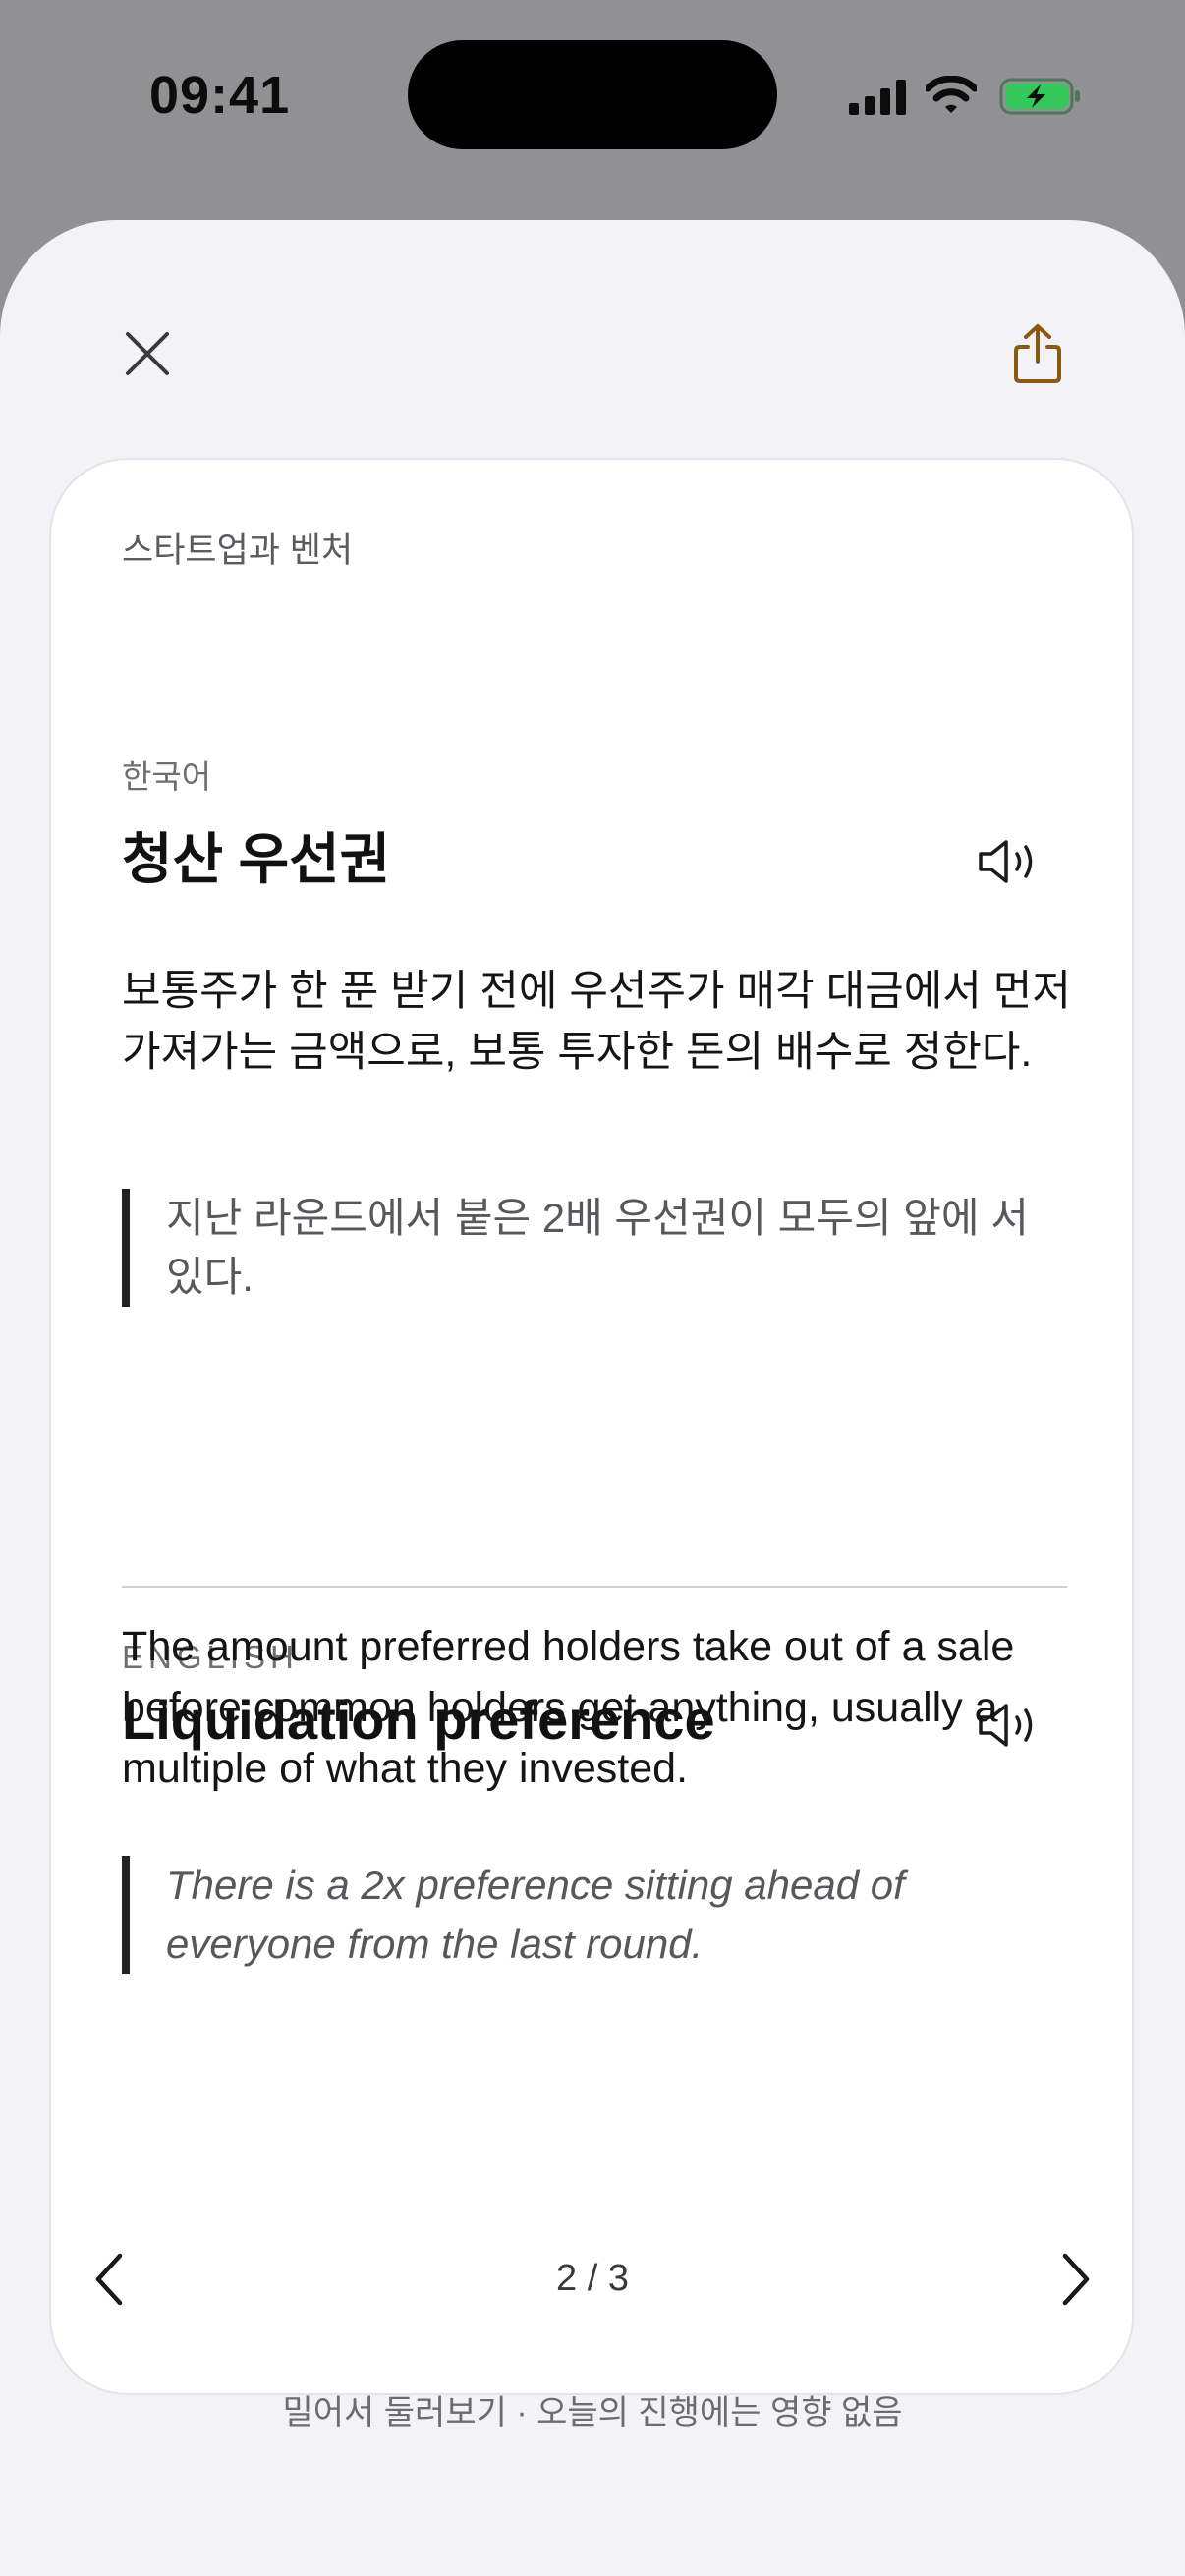 The width and height of the screenshot is (1185, 2576). I want to click on swipe-hint: 밀어서 둘러보기 · 오늘의 진행에는 영향 없음, so click(592, 2413).